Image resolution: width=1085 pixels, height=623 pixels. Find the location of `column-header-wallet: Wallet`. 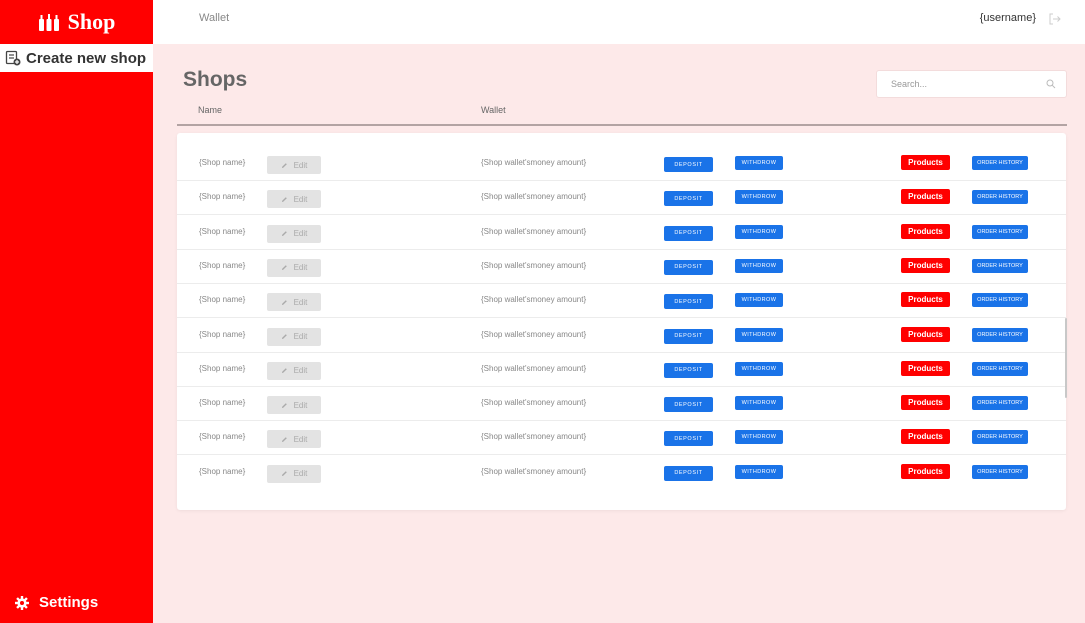

column-header-wallet: Wallet is located at coordinates (493, 110).